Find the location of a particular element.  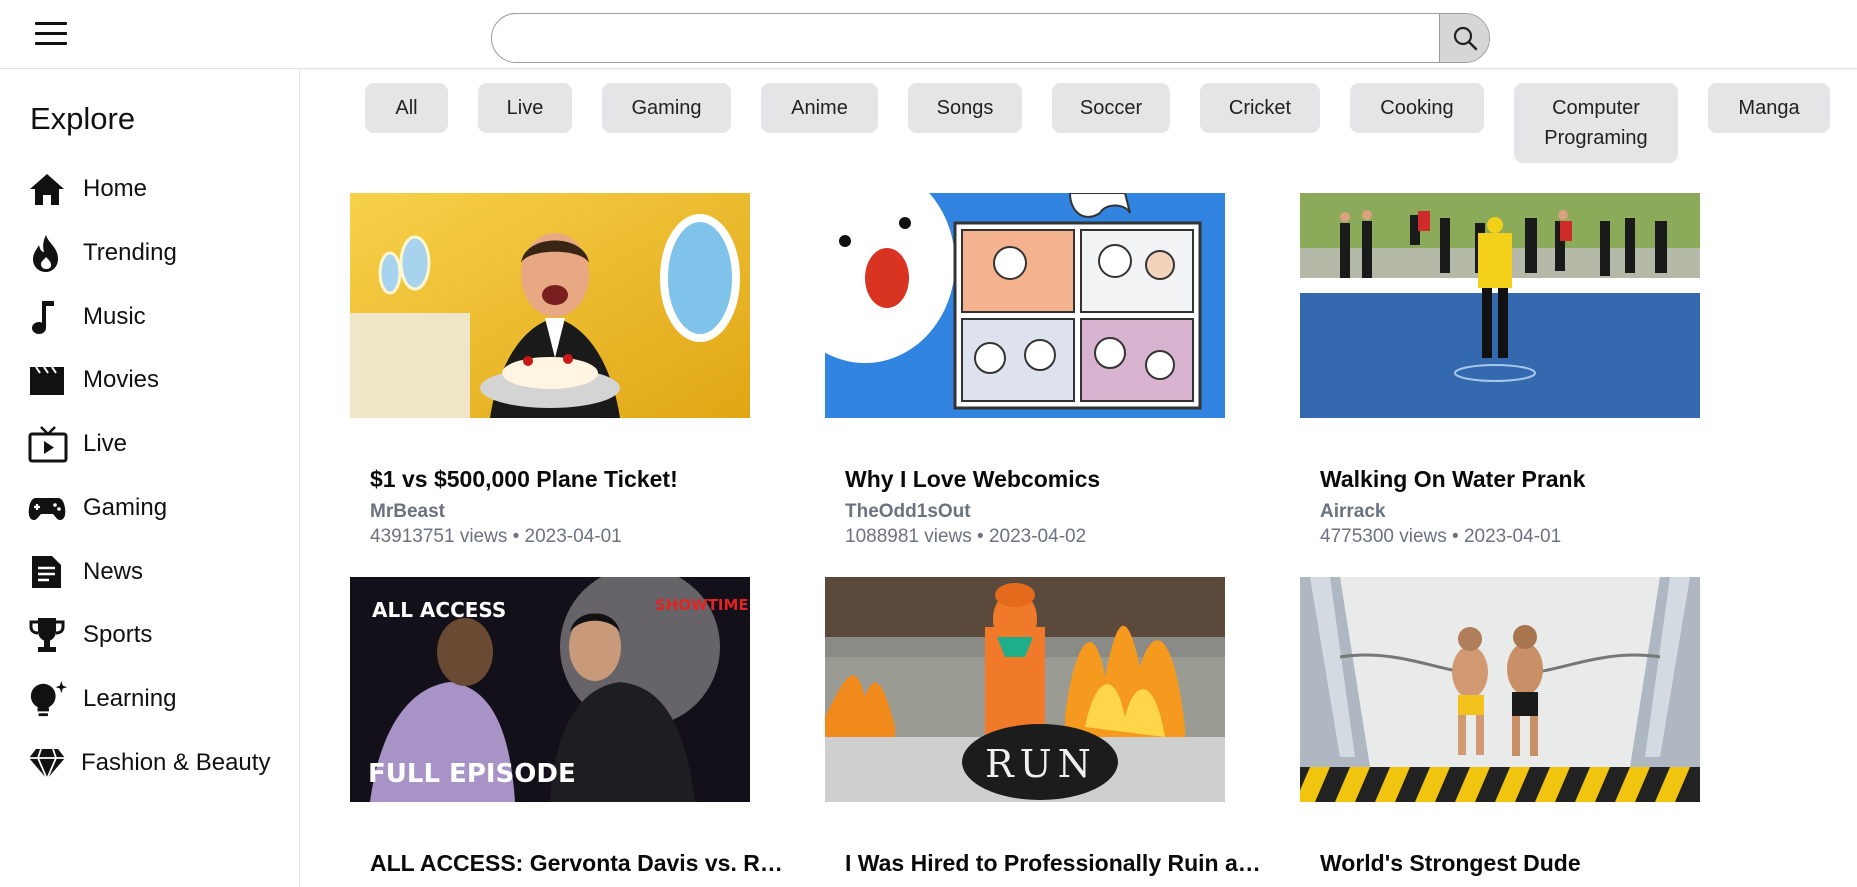

chip-songs: Songs is located at coordinates (965, 108).